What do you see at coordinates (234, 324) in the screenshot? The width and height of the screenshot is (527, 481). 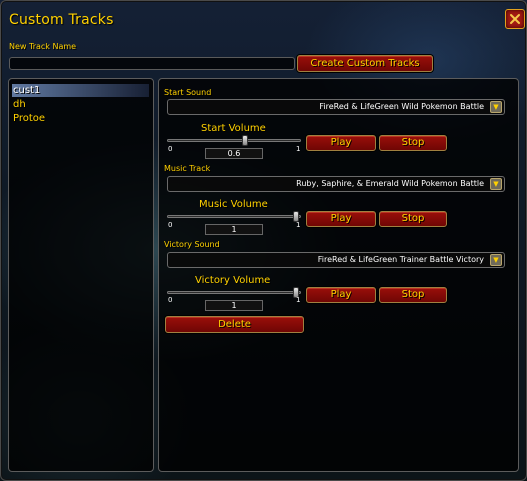 I see `delete-track-button: Delete` at bounding box center [234, 324].